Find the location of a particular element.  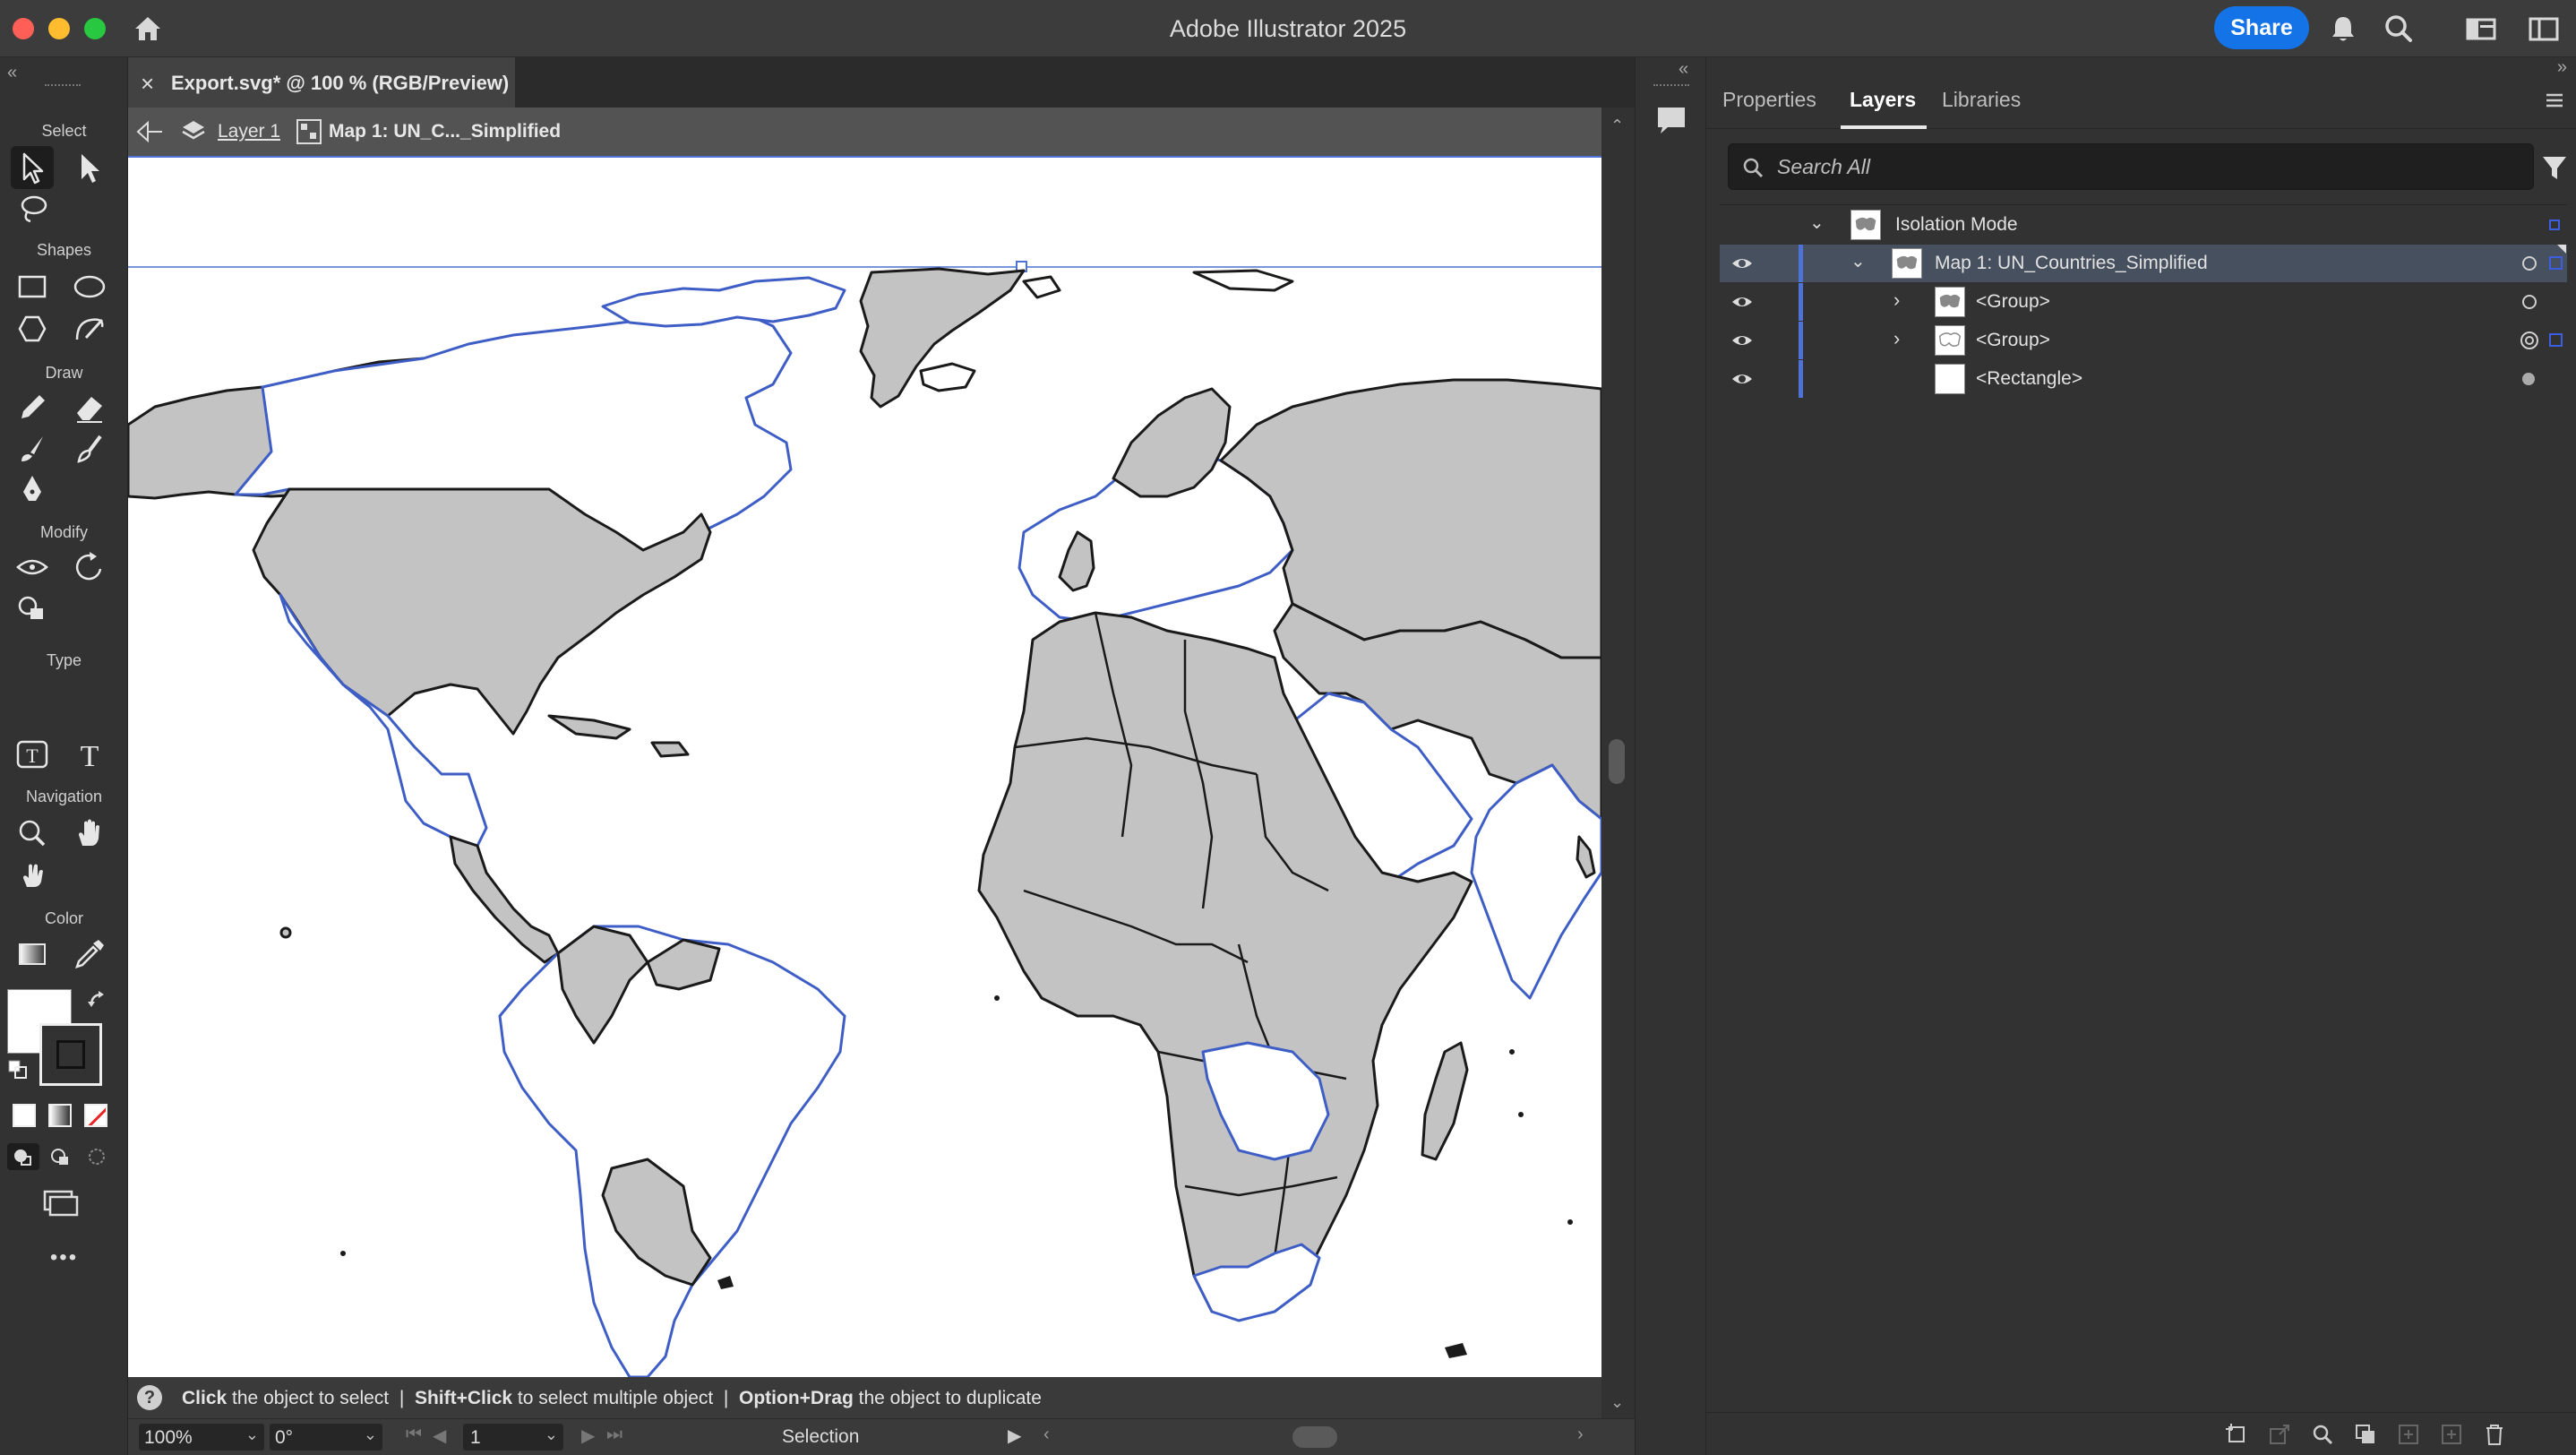

dock-grip is located at coordinates (1671, 85).